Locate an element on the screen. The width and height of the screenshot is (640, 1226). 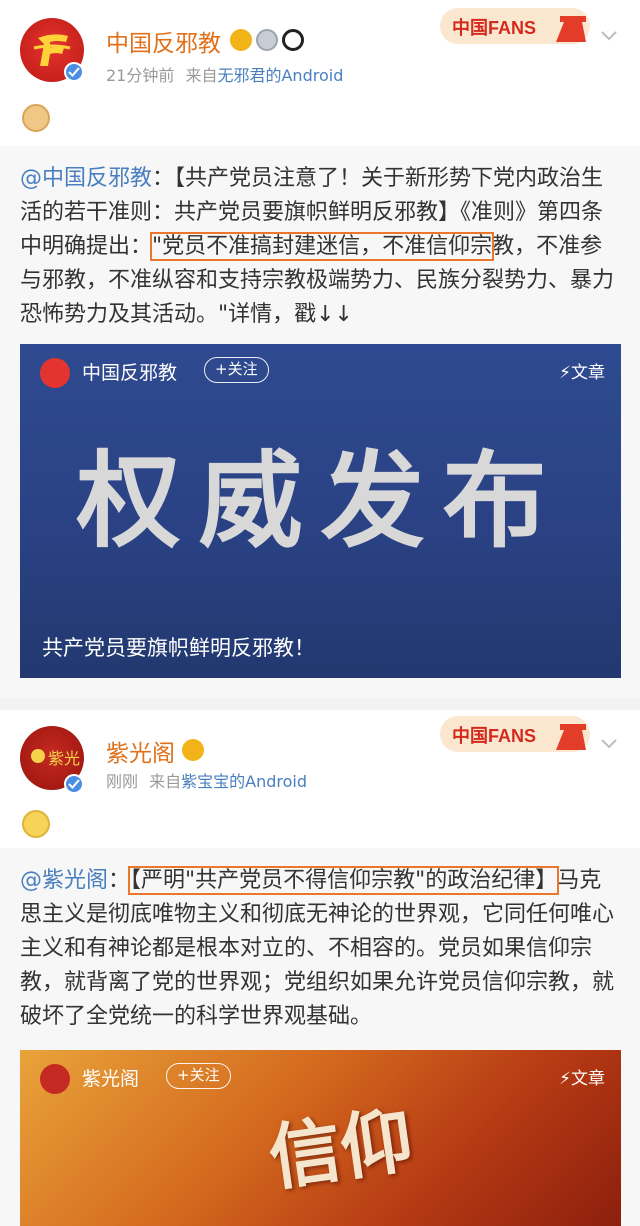
mention-link: @紫光阁 is located at coordinates (64, 880).